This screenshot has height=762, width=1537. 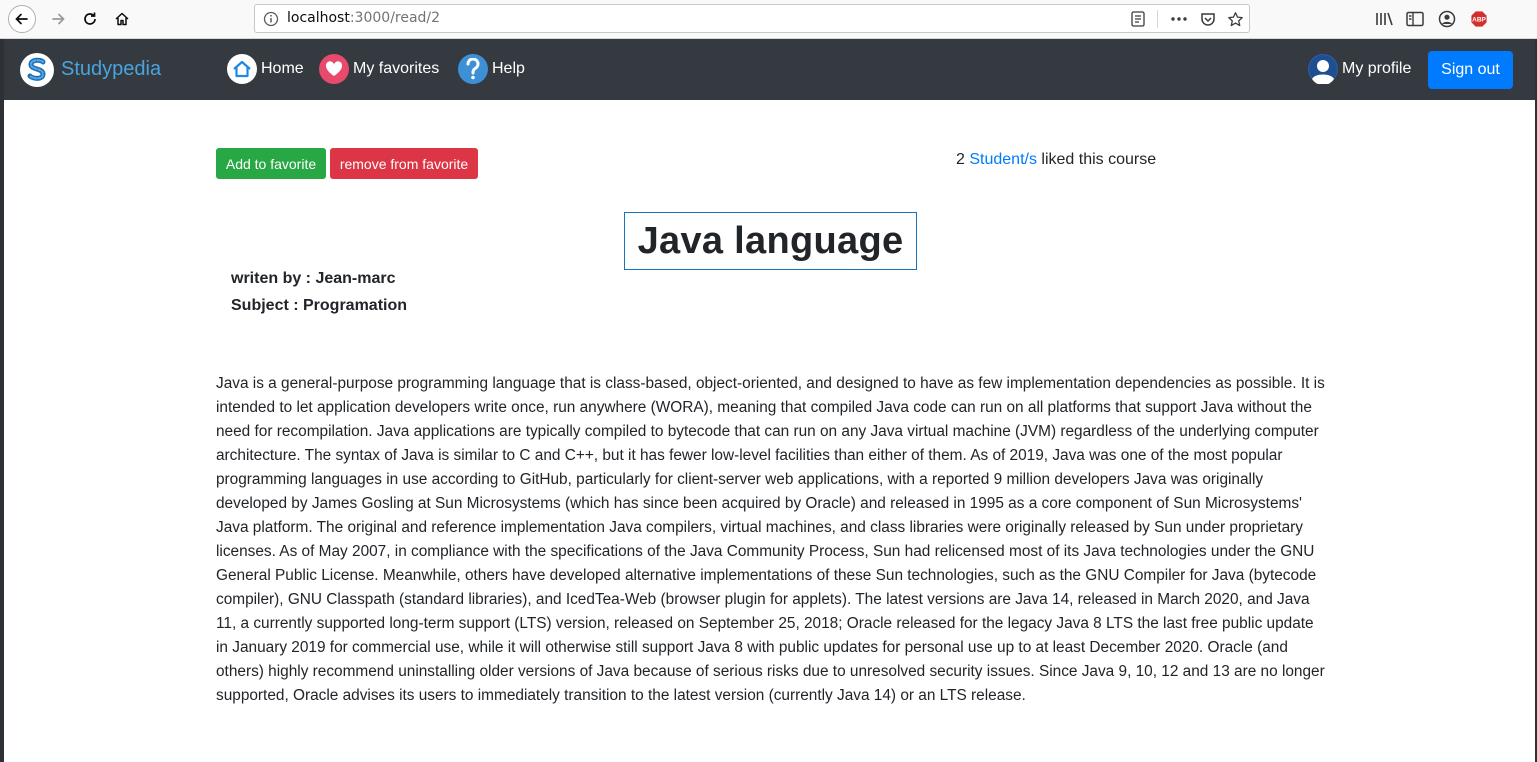 I want to click on nav-home: Home, so click(x=265, y=69).